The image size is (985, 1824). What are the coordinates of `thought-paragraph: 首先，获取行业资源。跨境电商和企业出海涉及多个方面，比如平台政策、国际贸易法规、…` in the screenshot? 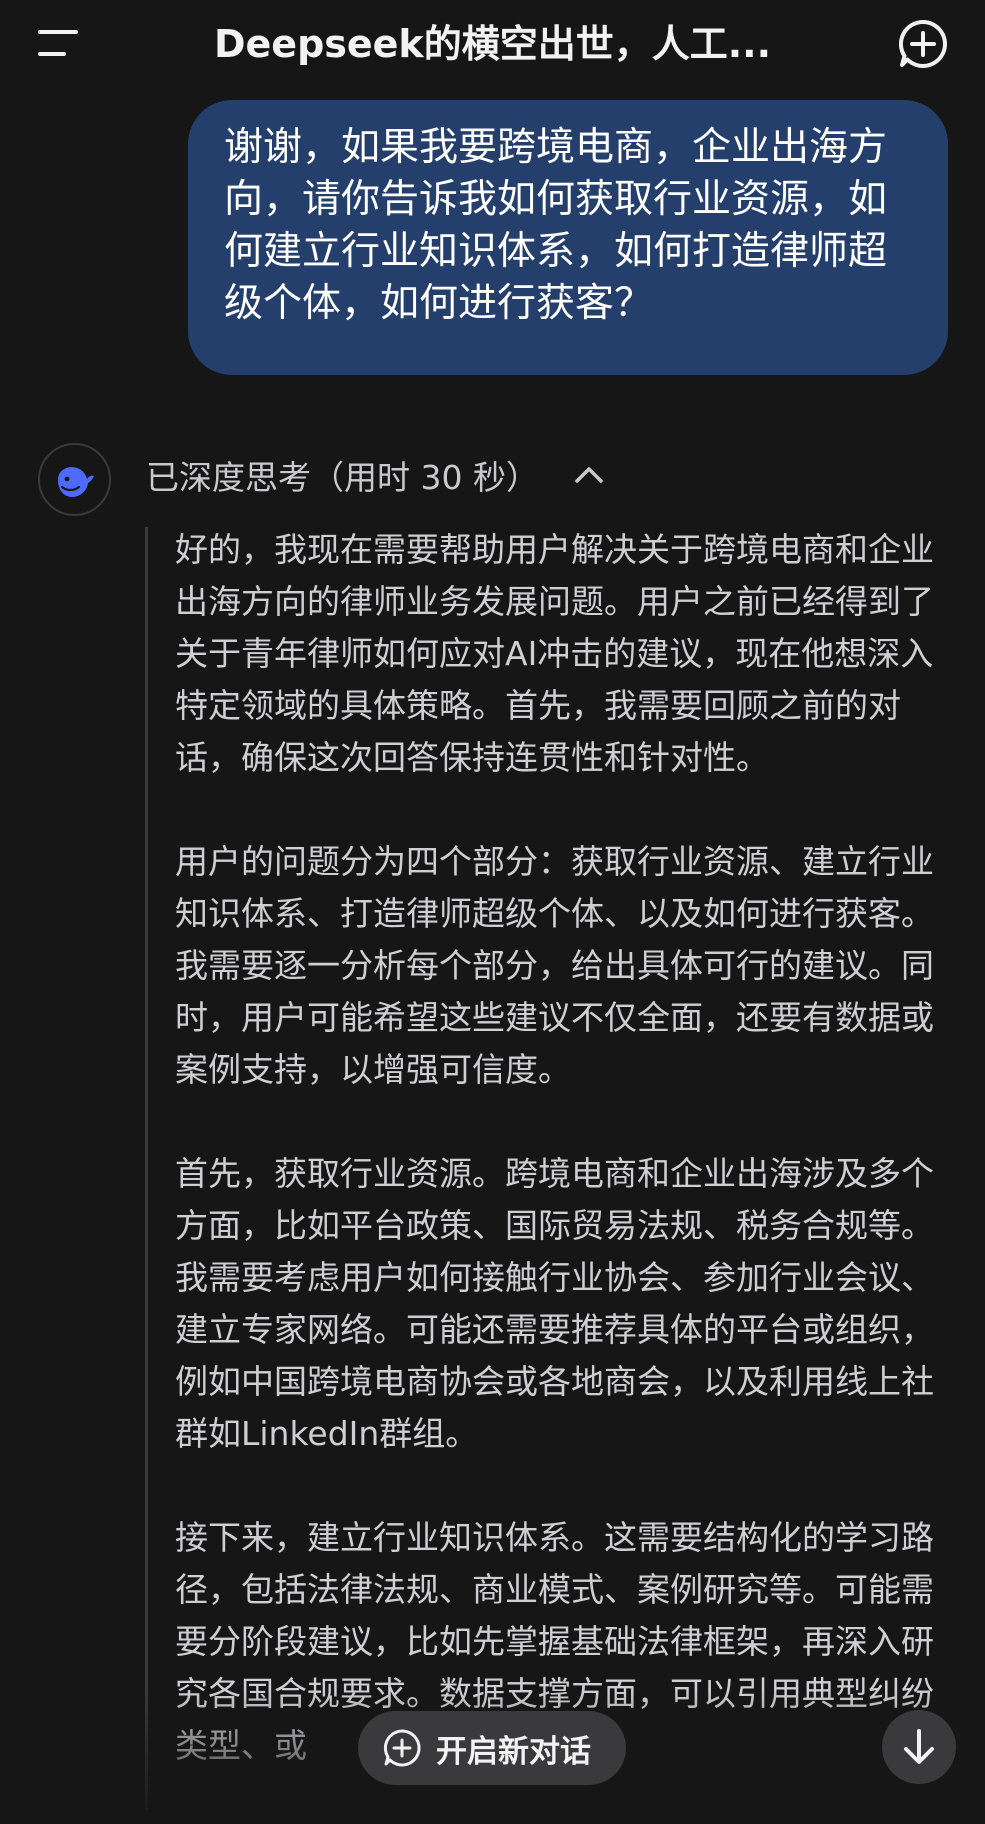 It's located at (554, 1303).